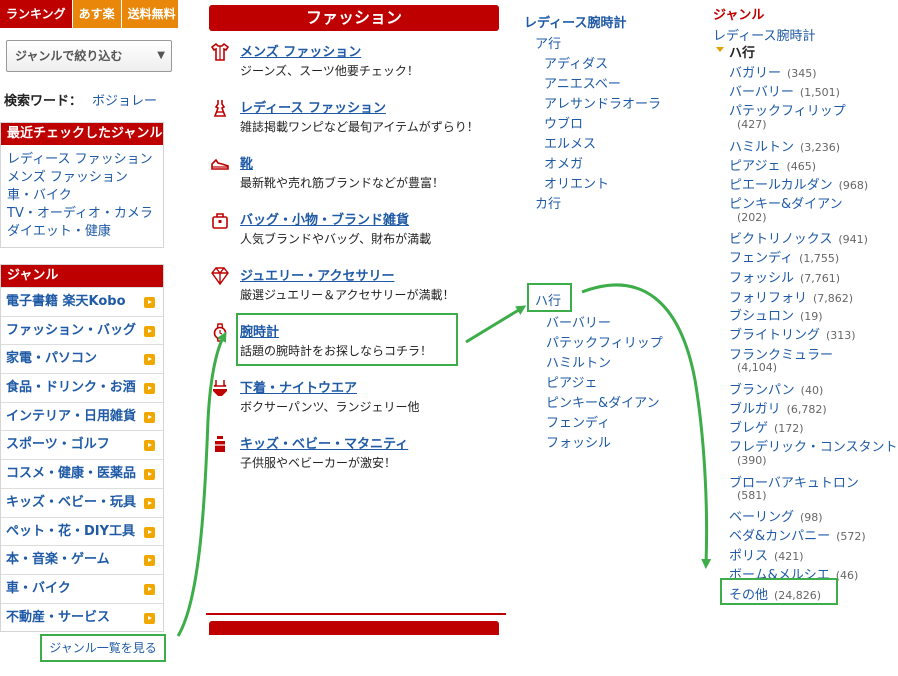  Describe the element at coordinates (578, 321) in the screenshot. I see `brand-item: バーバリー` at that location.